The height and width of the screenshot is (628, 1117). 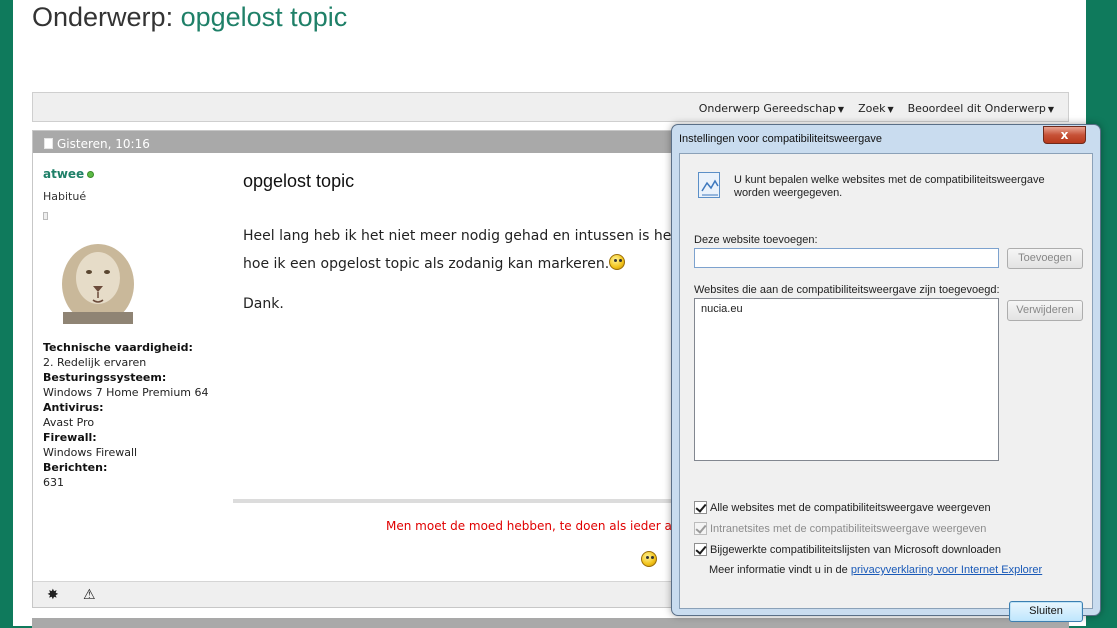 What do you see at coordinates (1045, 310) in the screenshot?
I see `remove-site-button: Verwijderen` at bounding box center [1045, 310].